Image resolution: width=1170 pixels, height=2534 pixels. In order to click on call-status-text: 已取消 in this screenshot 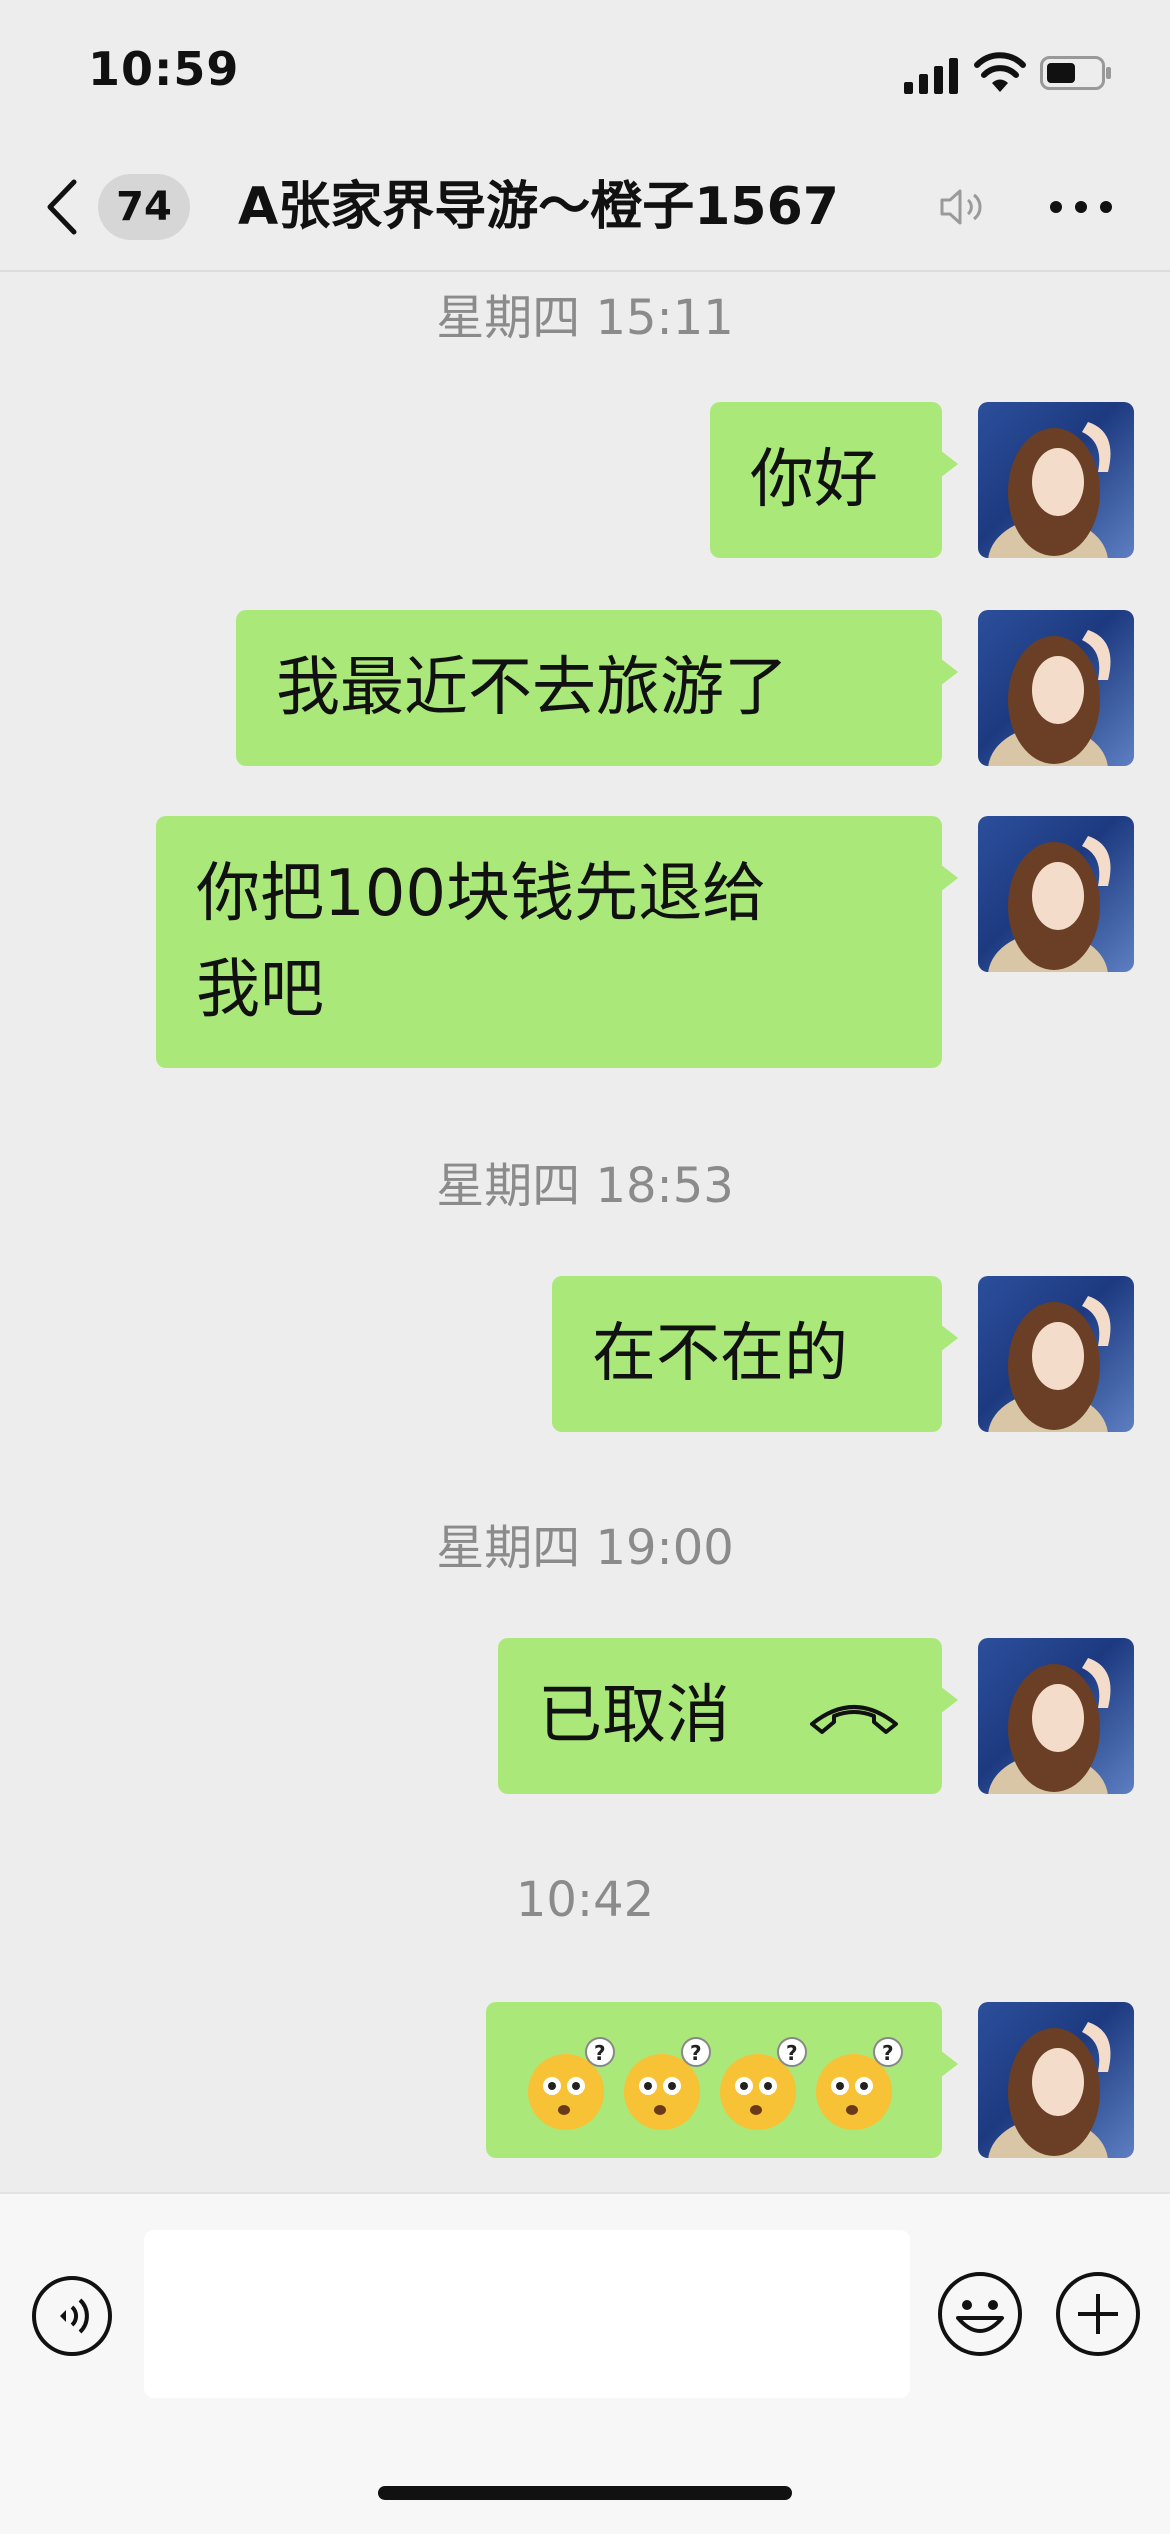, I will do `click(634, 1716)`.